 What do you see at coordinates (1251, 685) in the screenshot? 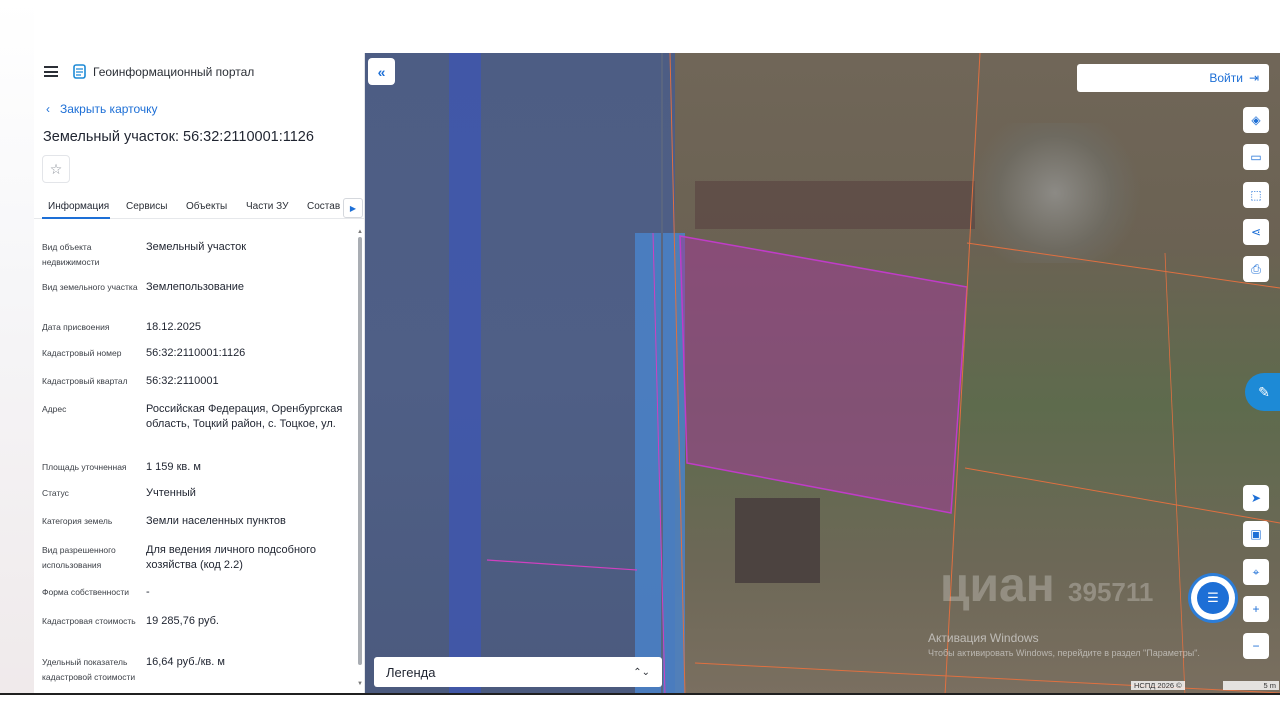
I see `map-scale: 5 m` at bounding box center [1251, 685].